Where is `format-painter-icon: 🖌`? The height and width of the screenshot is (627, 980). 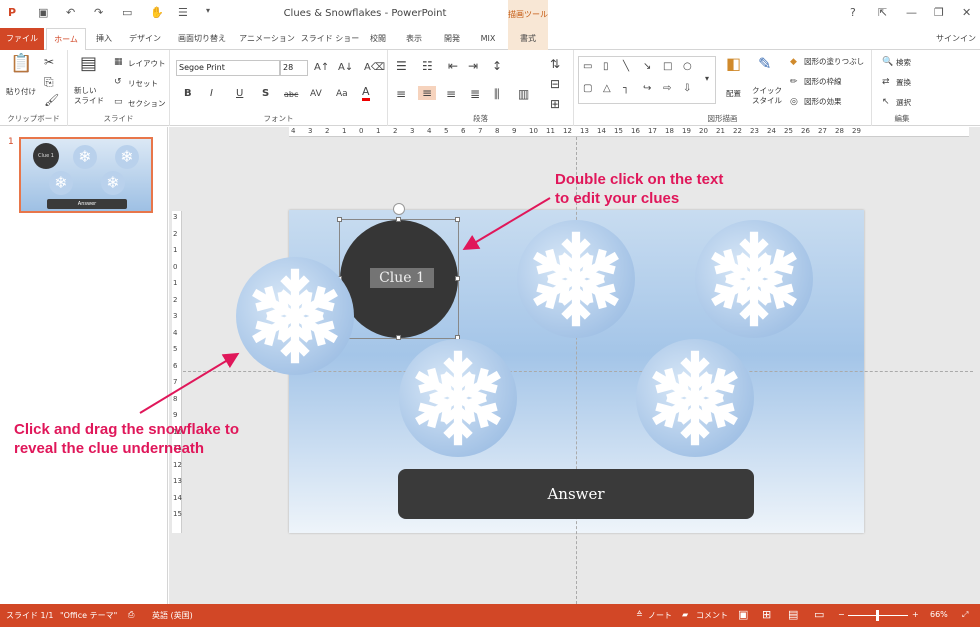
format-painter-icon: 🖌 is located at coordinates (51, 100).